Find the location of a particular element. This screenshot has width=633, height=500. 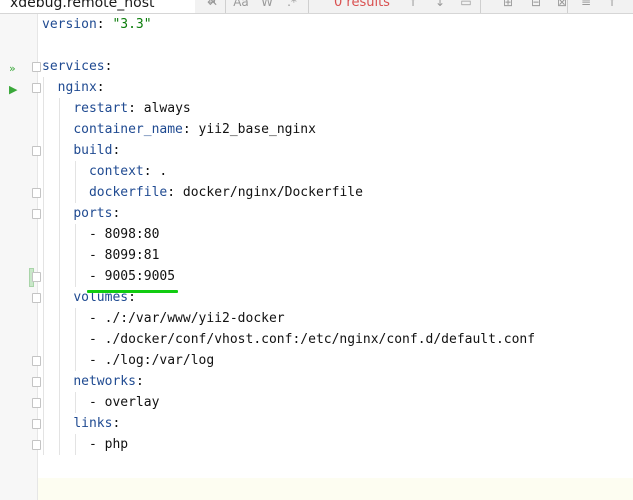

pin-top-icon: ↑ is located at coordinates (612, 5).